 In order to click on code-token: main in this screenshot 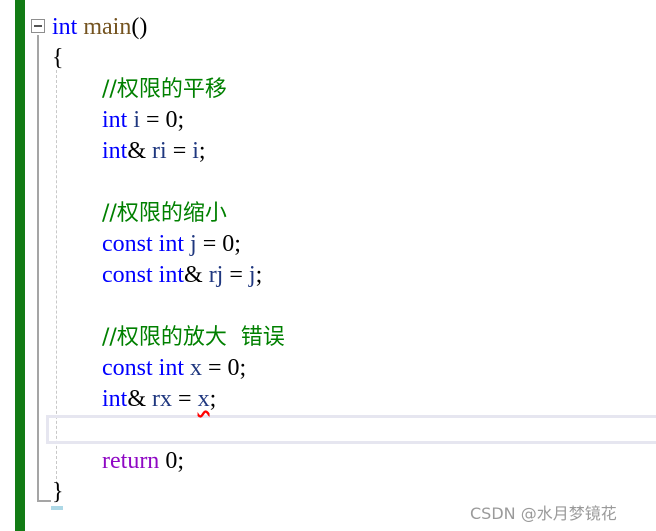, I will do `click(107, 27)`.